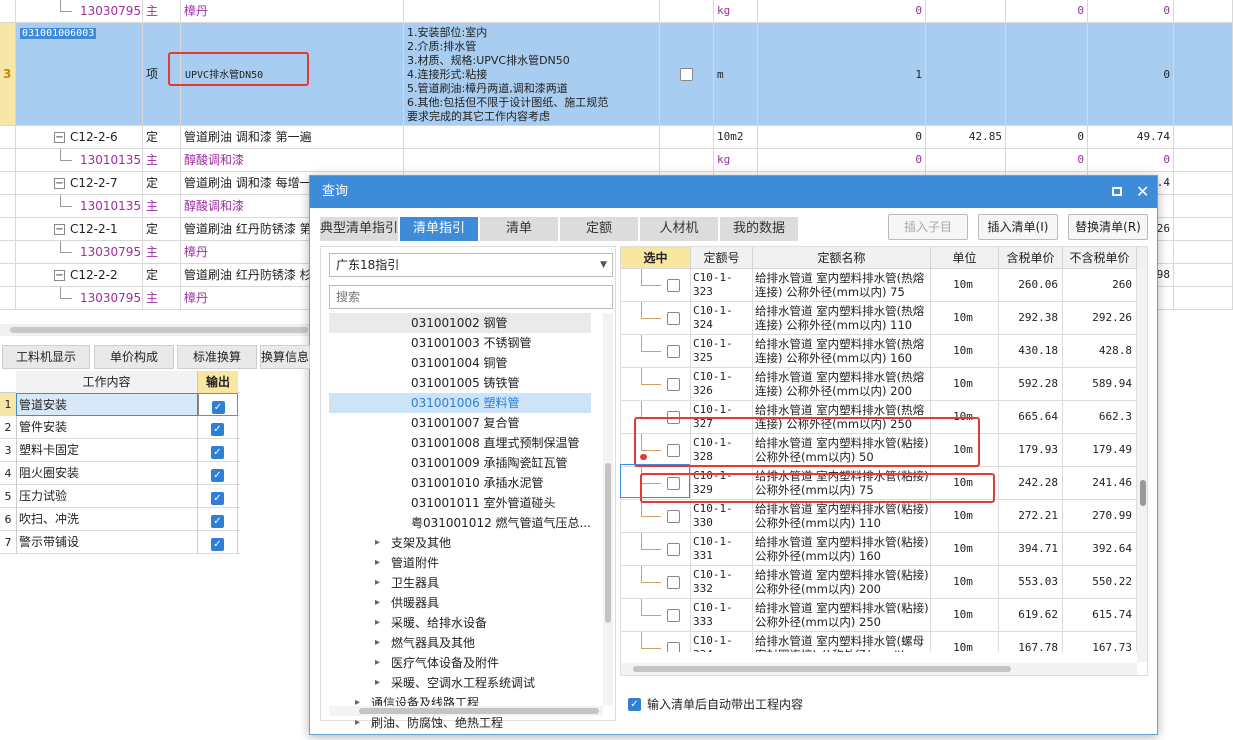 This screenshot has height=740, width=1233. What do you see at coordinates (471, 265) in the screenshot?
I see `guide-dropdown: 广东18指引 ▼` at bounding box center [471, 265].